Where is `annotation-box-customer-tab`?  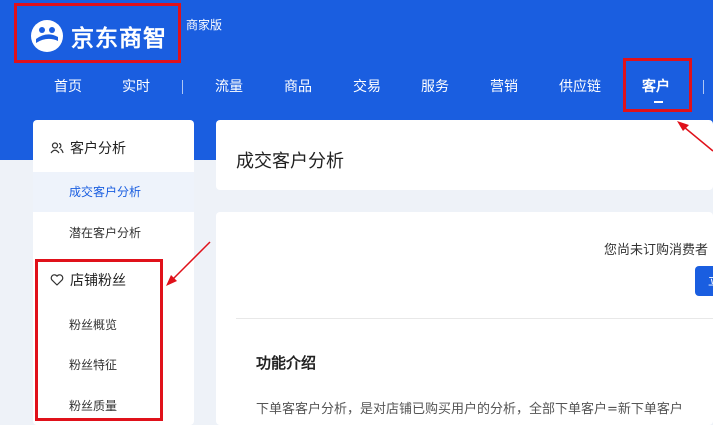 annotation-box-customer-tab is located at coordinates (657, 85).